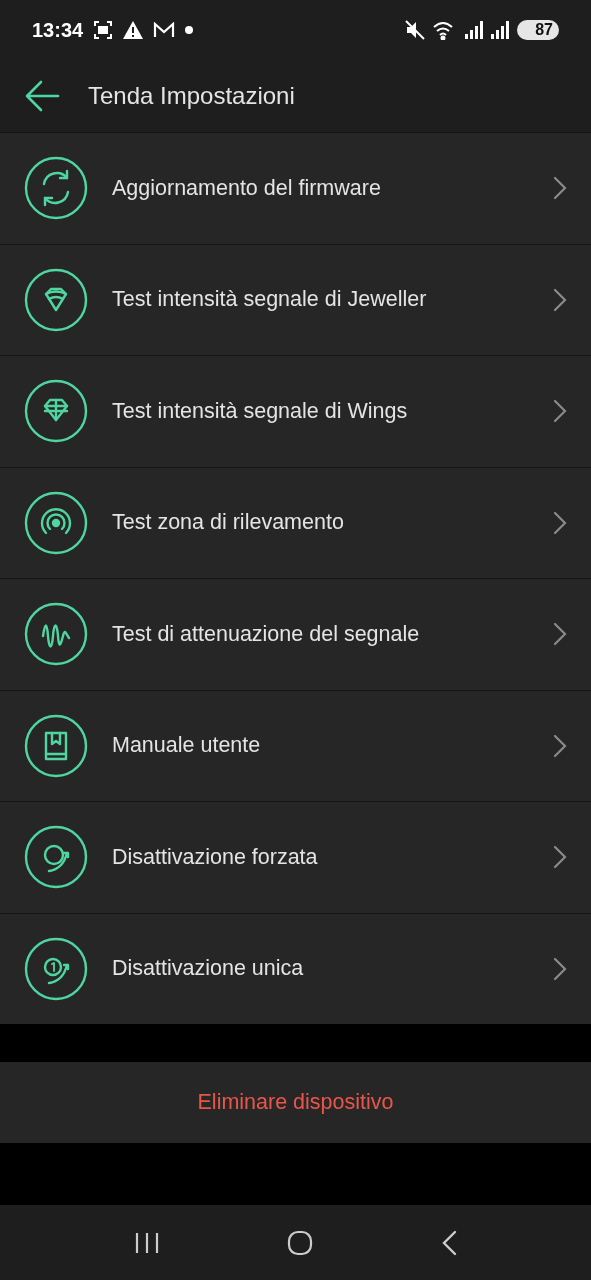  Describe the element at coordinates (215, 857) in the screenshot. I see `row-label: Disattivazione forzata` at that location.